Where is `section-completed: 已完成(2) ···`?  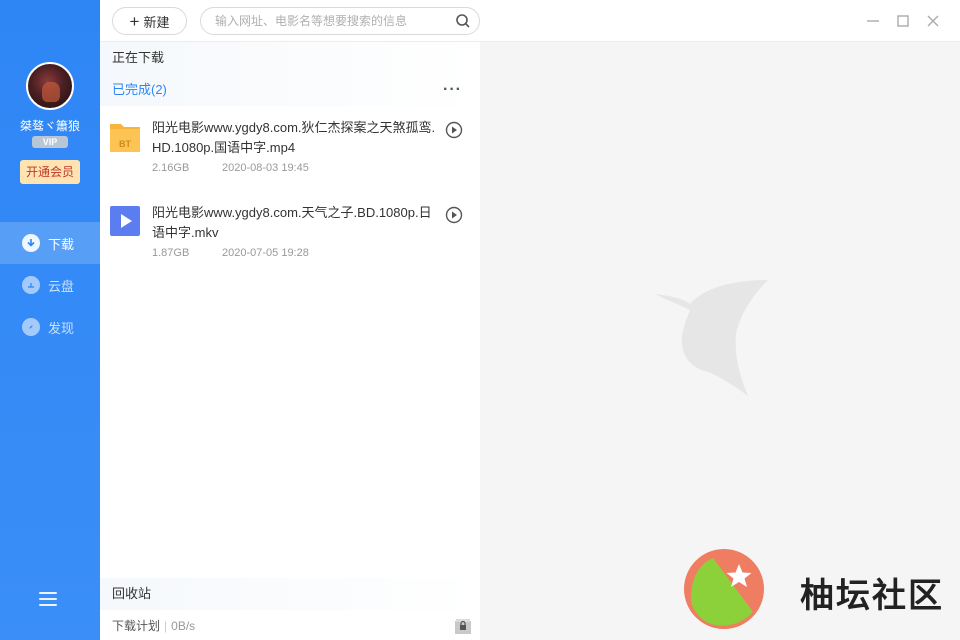
section-completed: 已完成(2) ··· is located at coordinates (290, 90).